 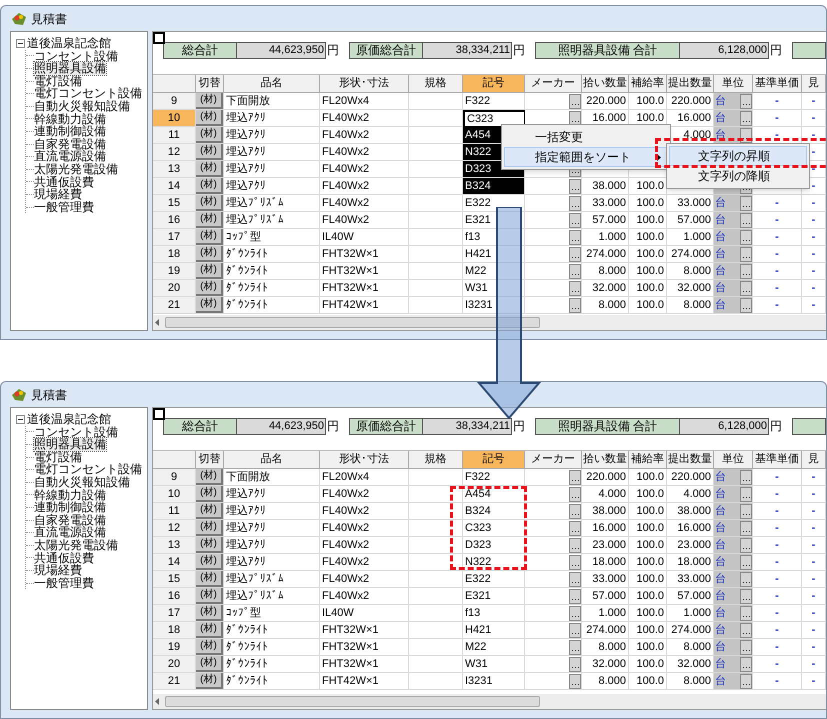 I want to click on row-number: 16, so click(x=174, y=220).